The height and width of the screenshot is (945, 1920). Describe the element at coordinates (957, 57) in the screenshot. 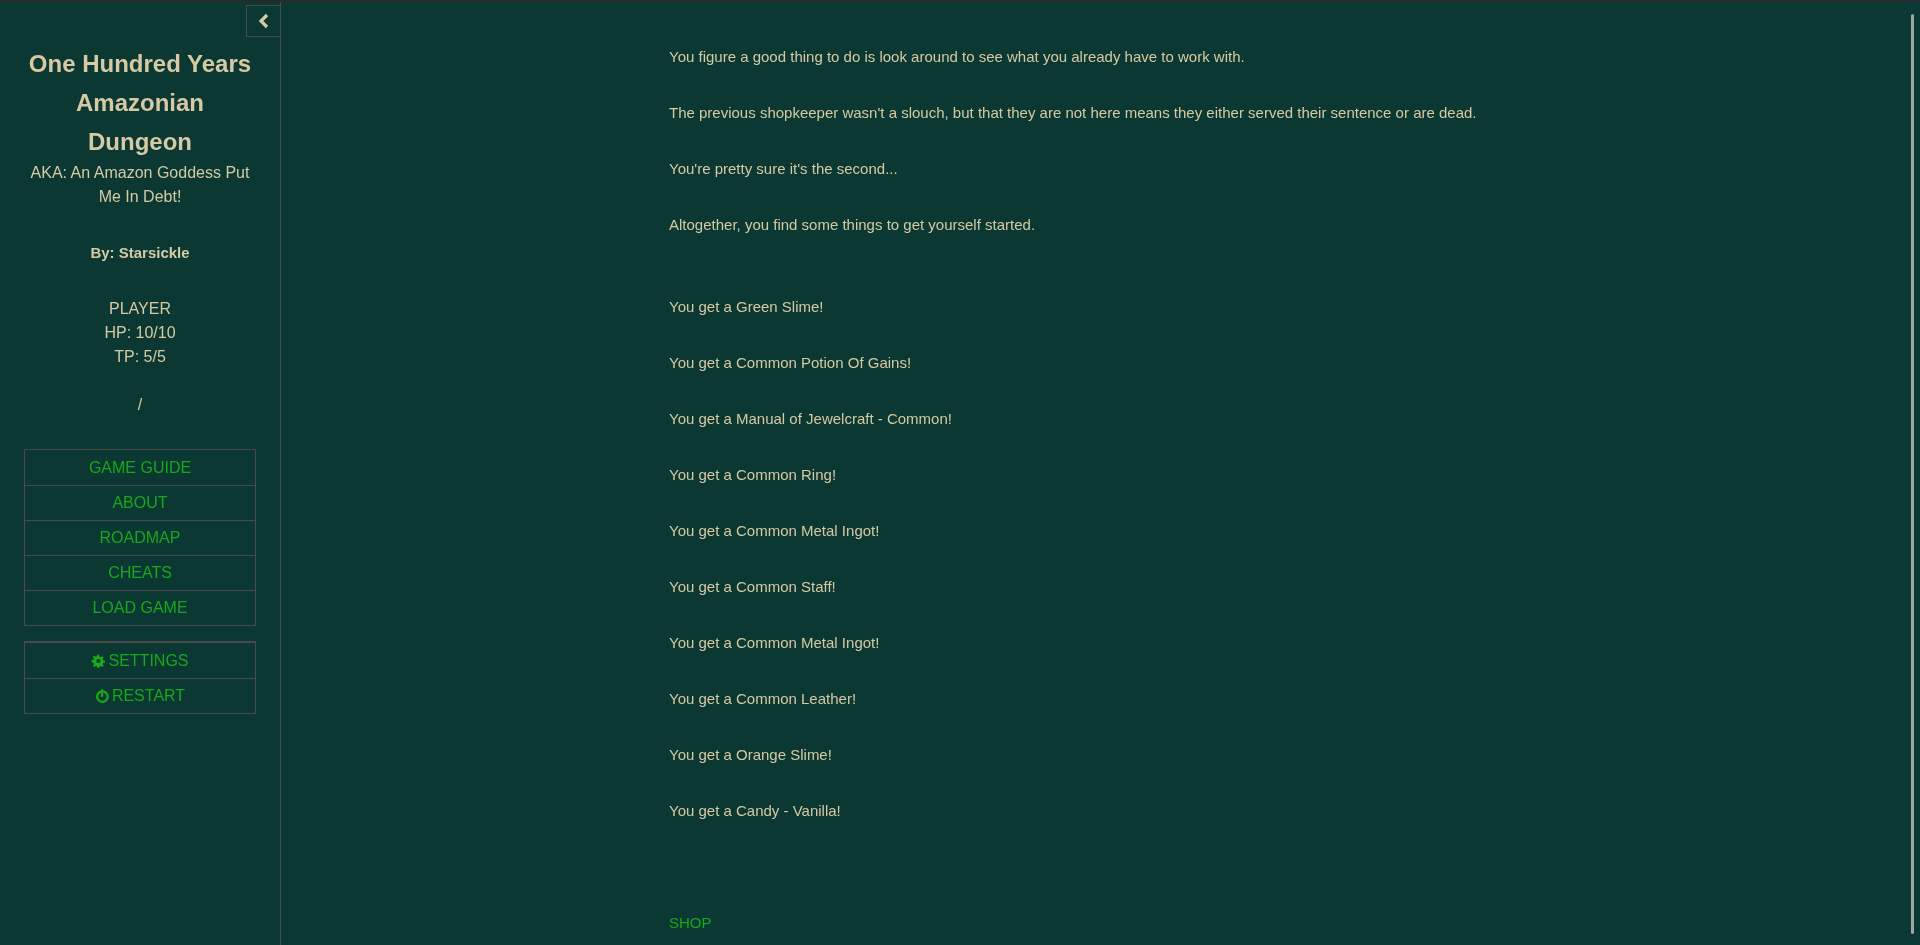

I see `story-paragraph: You figure a good thing to do is look around to see what you already have to work with.` at that location.